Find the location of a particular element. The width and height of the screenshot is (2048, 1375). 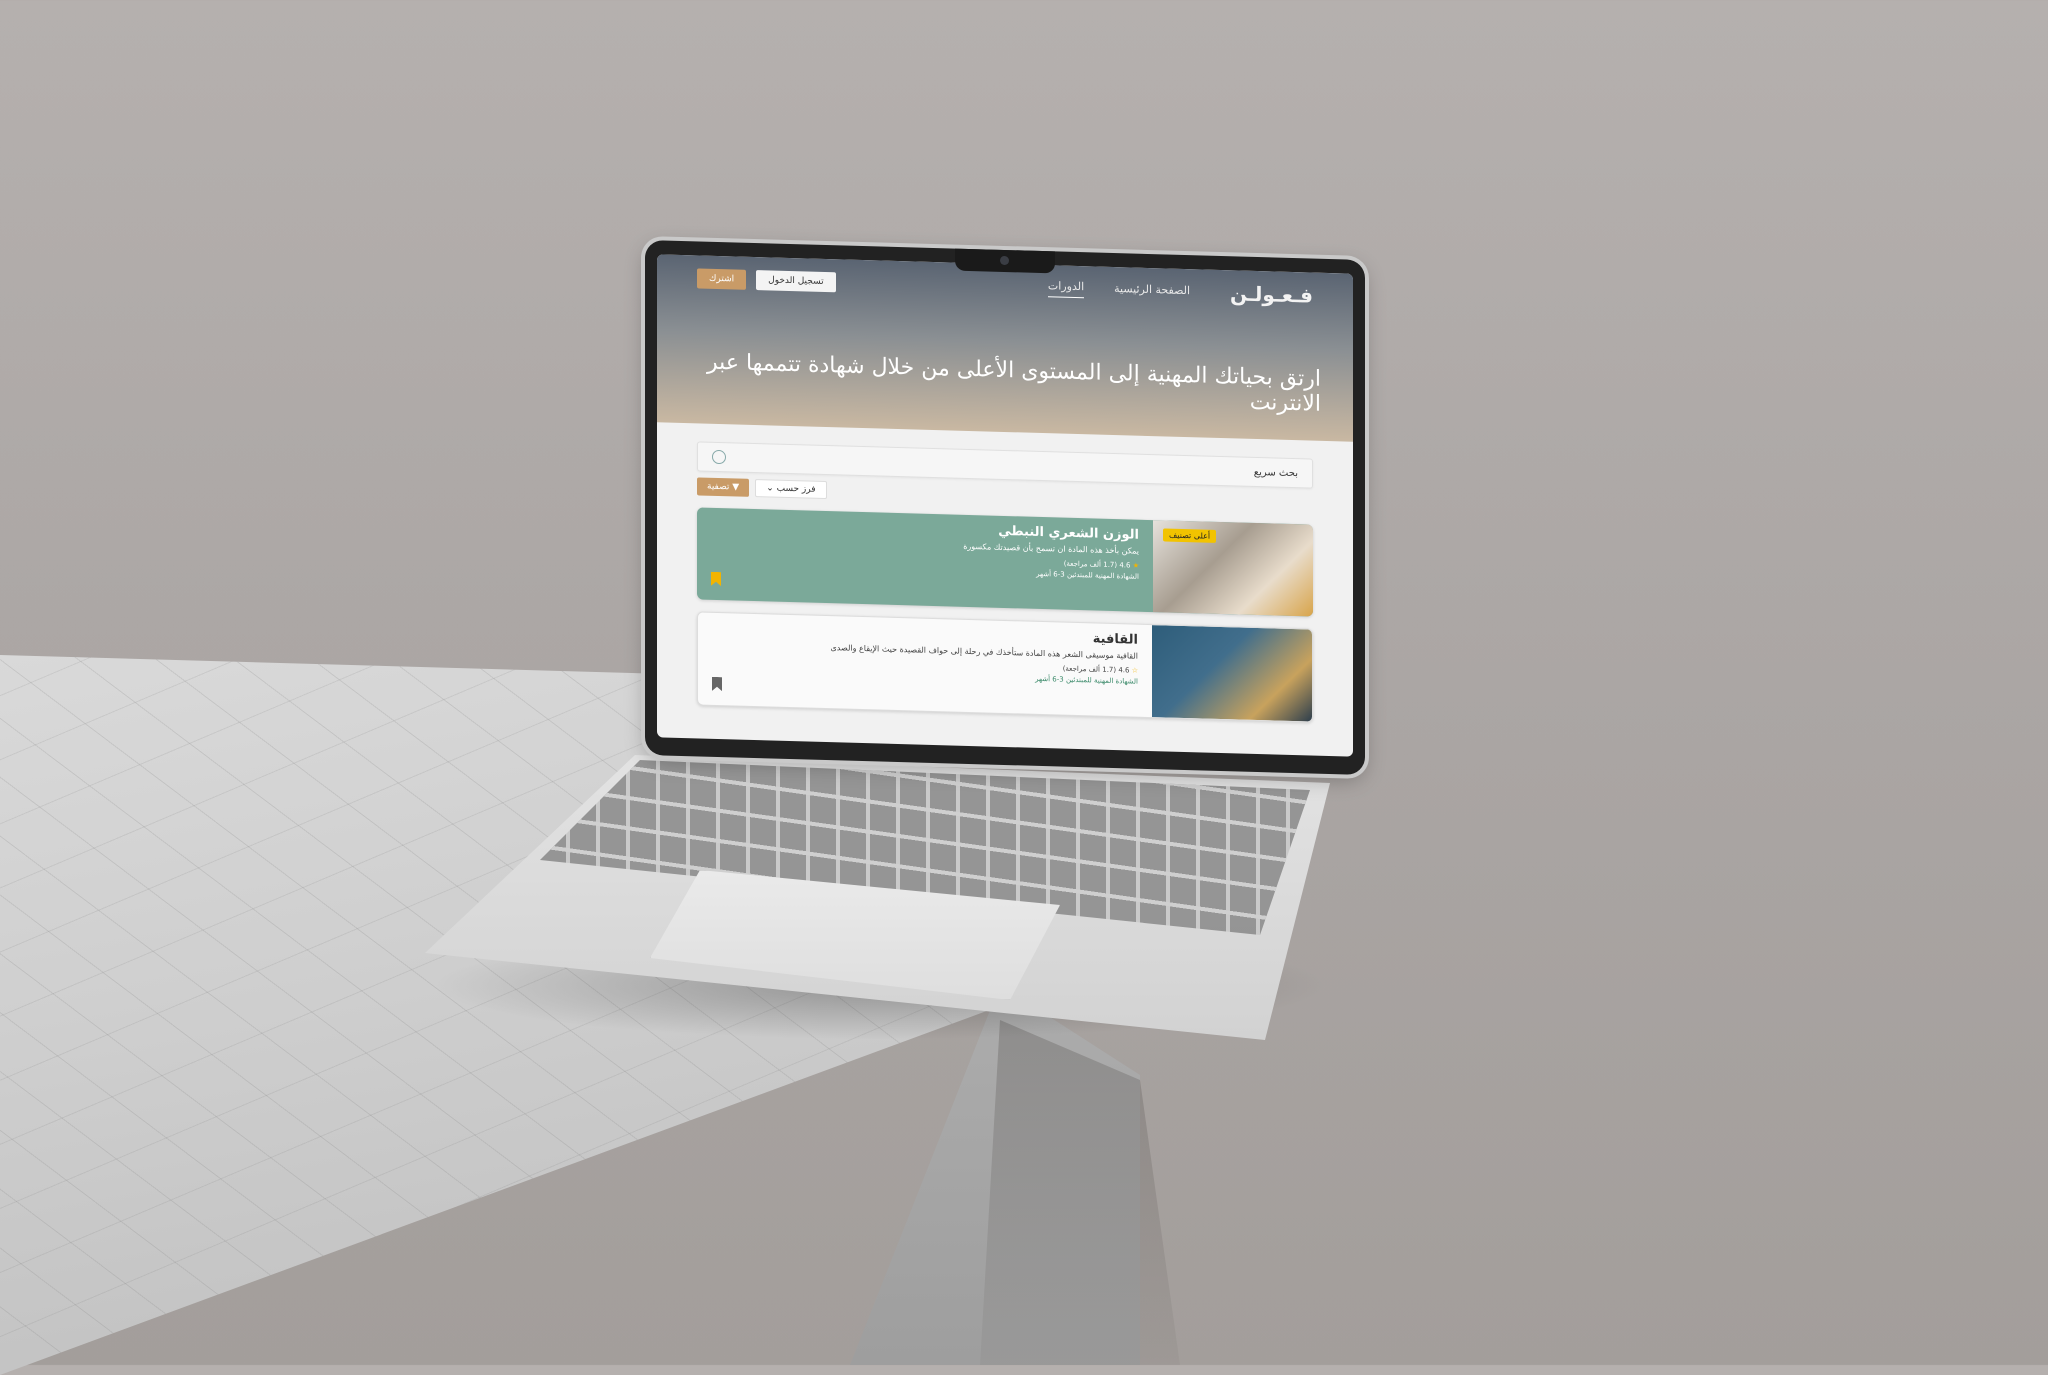

login-button: تسجيل الدخول is located at coordinates (796, 281).